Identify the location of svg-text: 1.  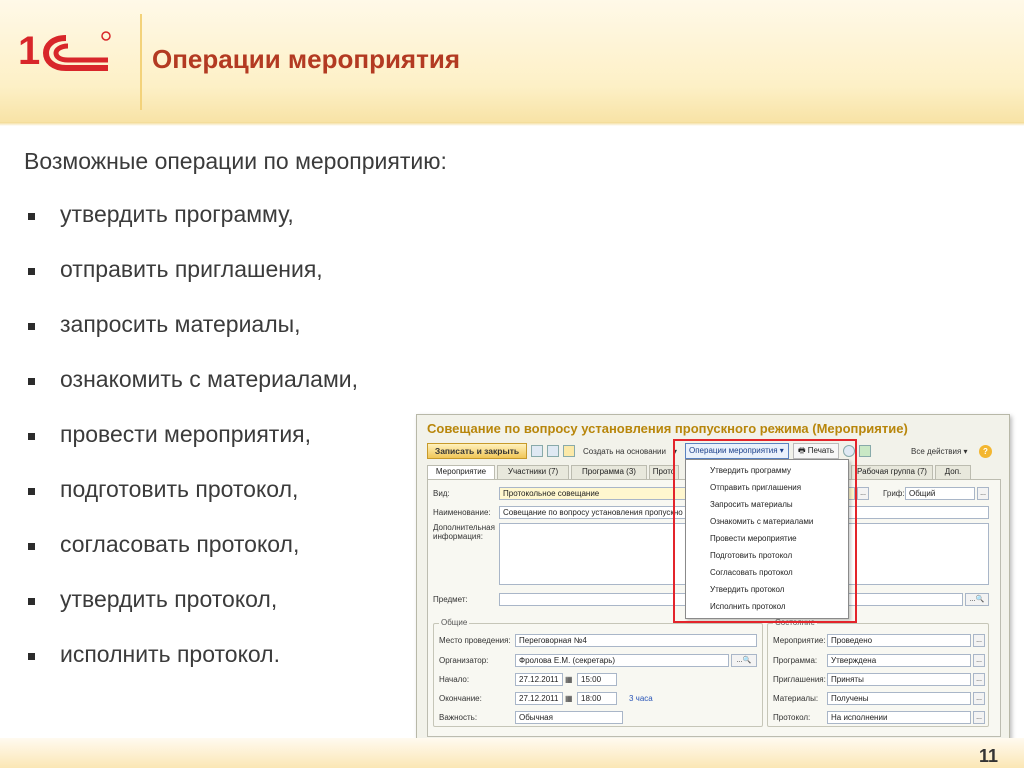
(29, 51).